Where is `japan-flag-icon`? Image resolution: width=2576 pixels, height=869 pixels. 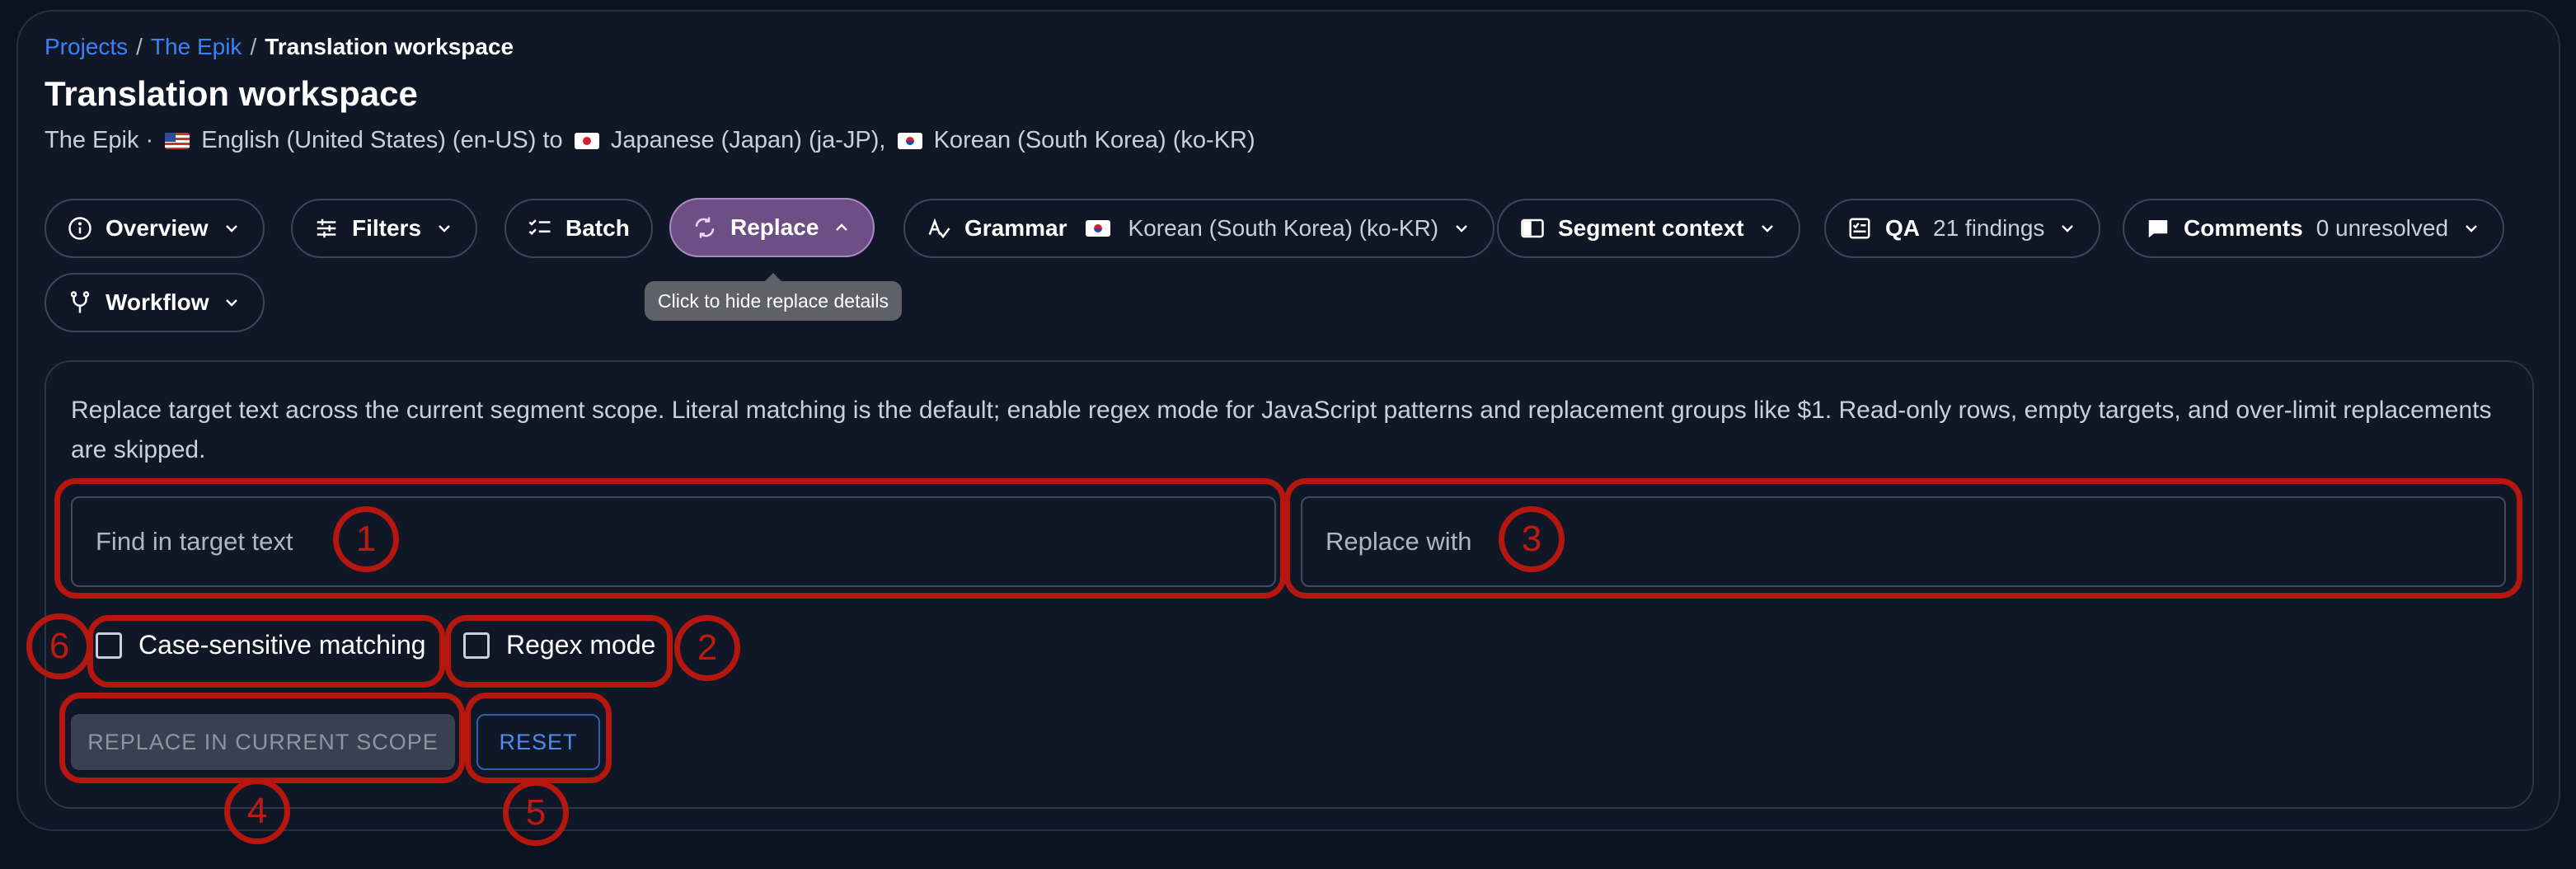 japan-flag-icon is located at coordinates (587, 141).